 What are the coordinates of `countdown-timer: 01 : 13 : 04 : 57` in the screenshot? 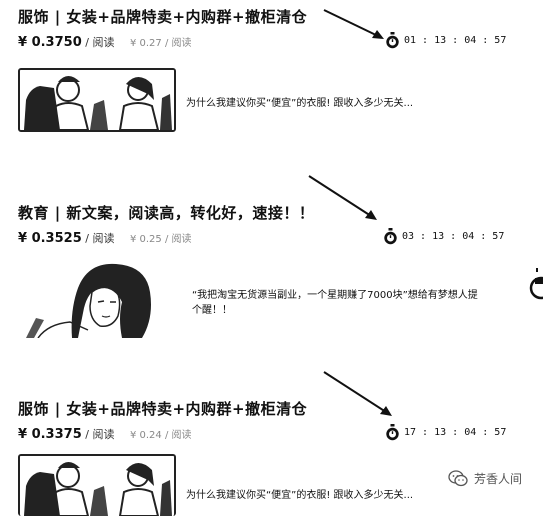 It's located at (445, 40).